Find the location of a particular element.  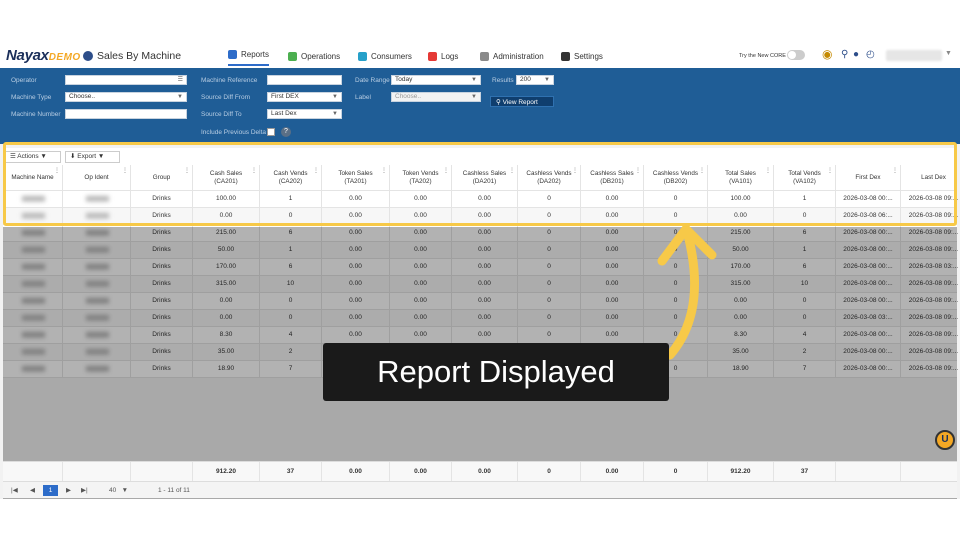

help-widget-icon: U is located at coordinates (945, 440).